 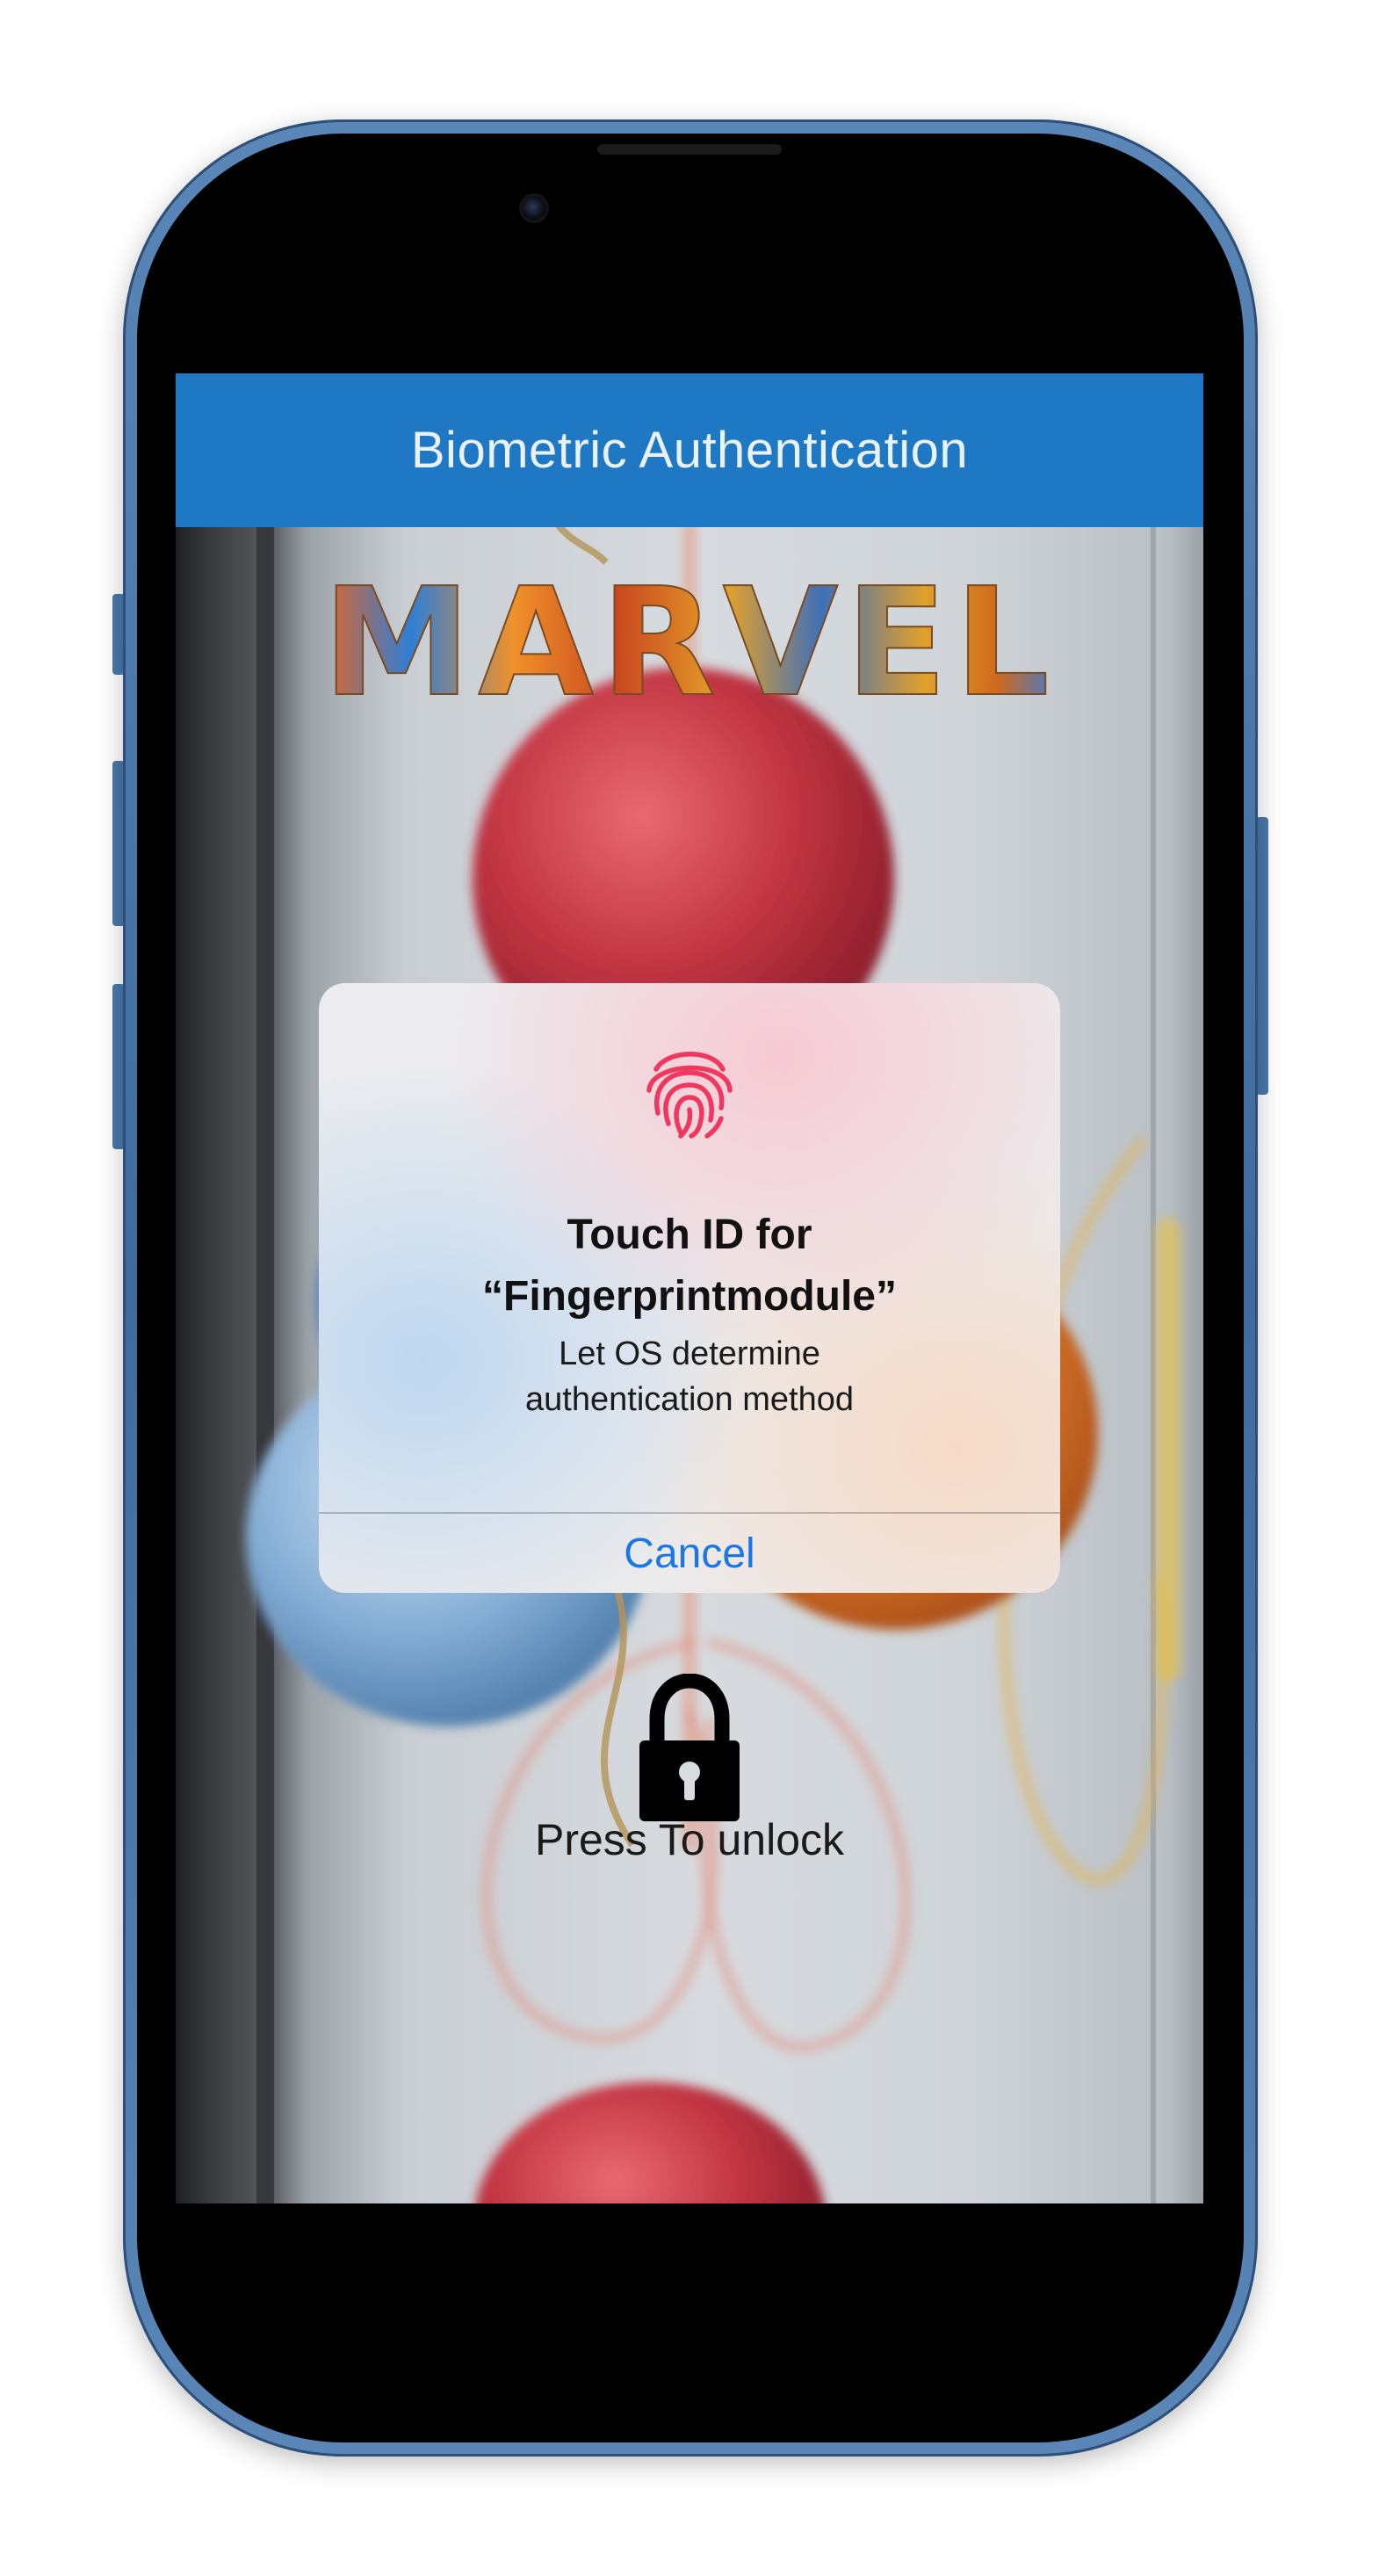 I want to click on navbar-title: Biometric Authentication, so click(x=689, y=450).